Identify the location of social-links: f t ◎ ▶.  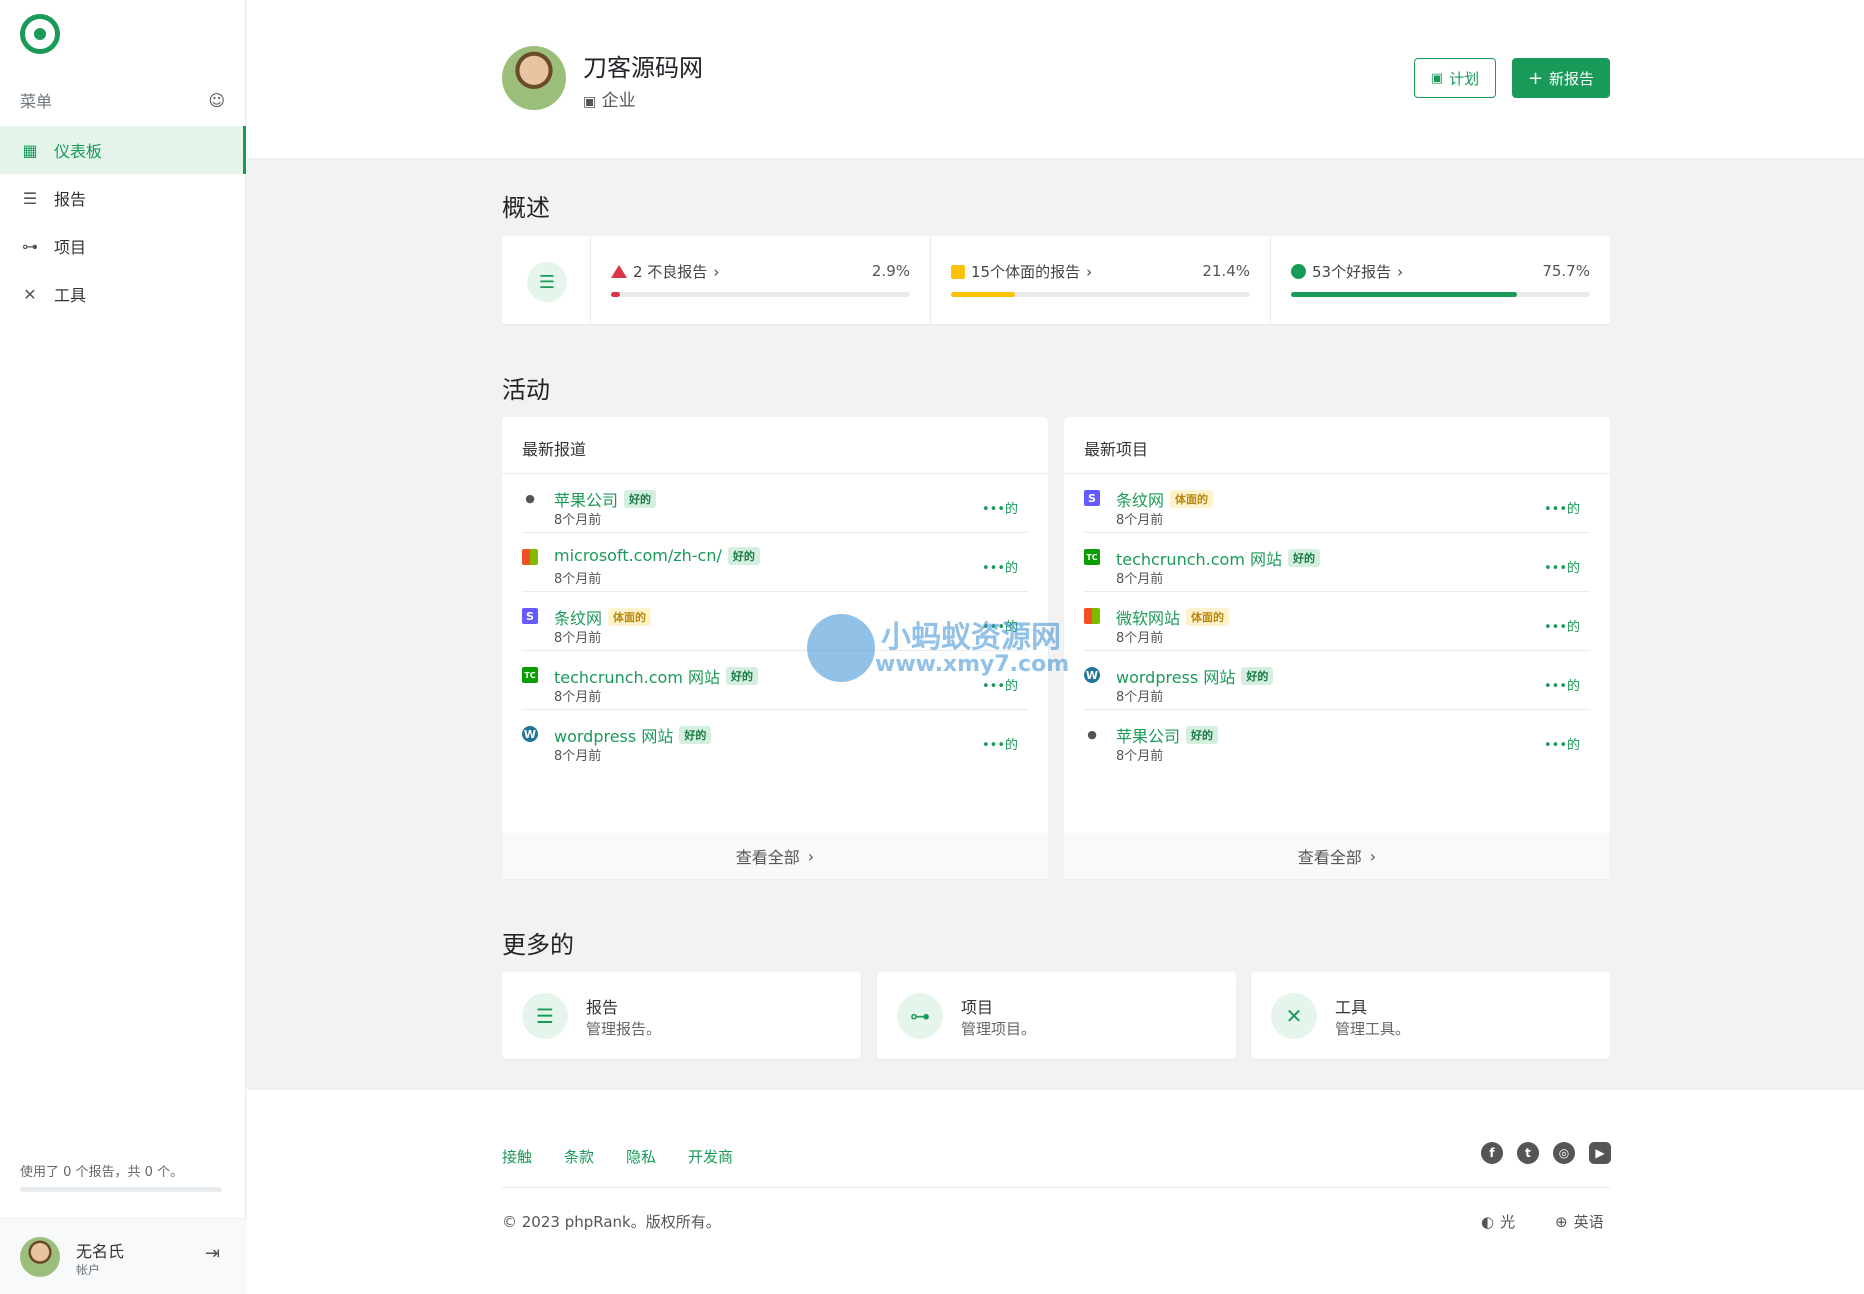
(1546, 1153).